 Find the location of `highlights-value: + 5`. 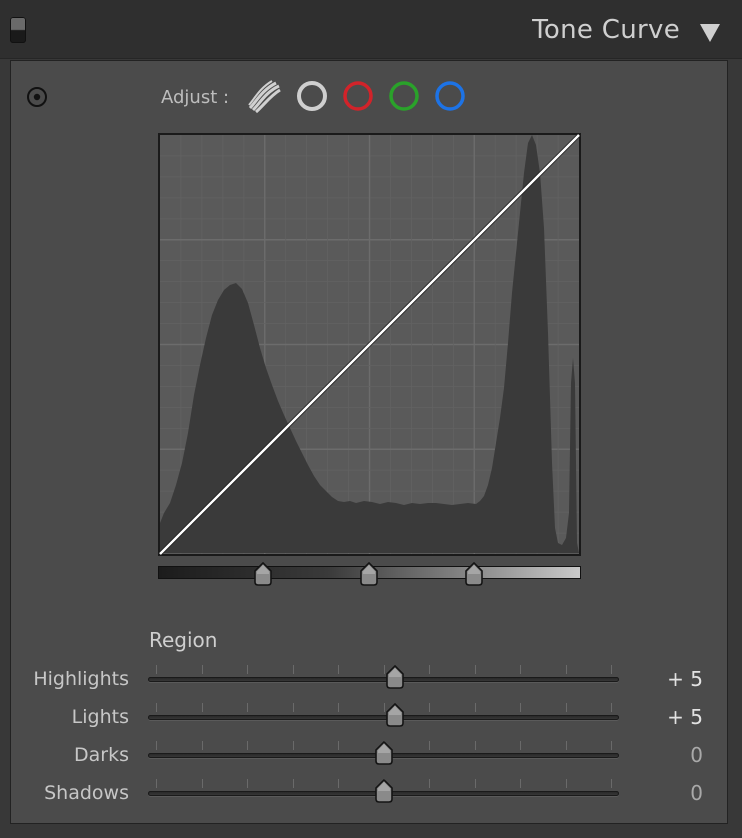

highlights-value: + 5 is located at coordinates (685, 679).